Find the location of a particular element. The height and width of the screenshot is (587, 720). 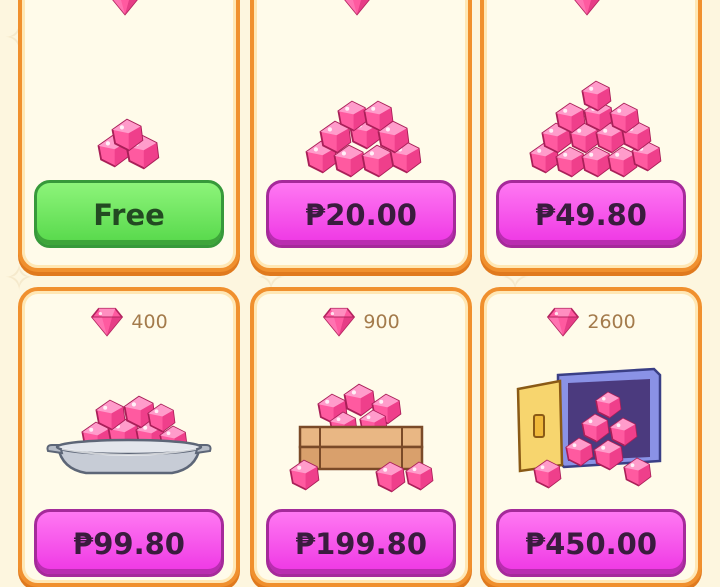

gem-crate-icon is located at coordinates (361, 438).